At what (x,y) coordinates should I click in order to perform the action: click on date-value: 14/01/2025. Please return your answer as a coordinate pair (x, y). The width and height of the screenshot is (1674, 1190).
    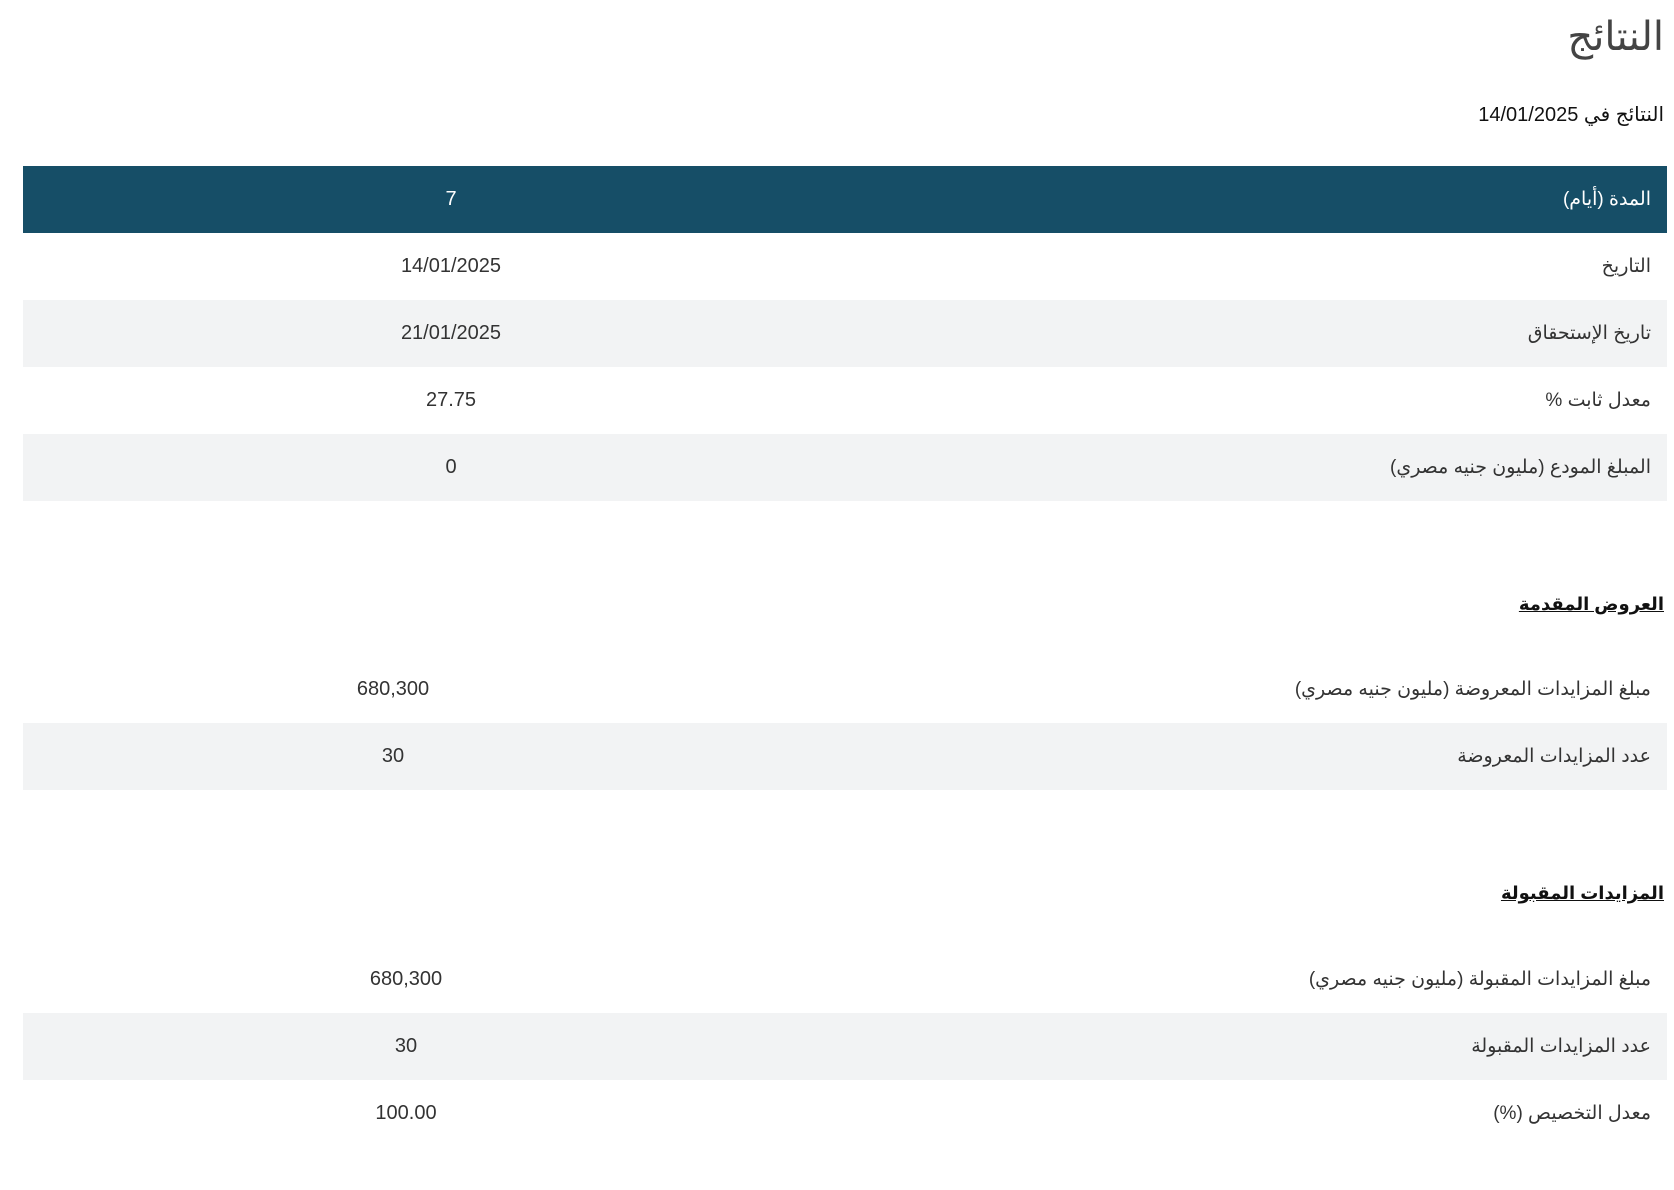
    Looking at the image, I should click on (451, 266).